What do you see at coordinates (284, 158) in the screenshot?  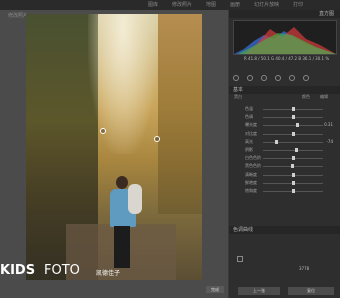 I see `slider-row: 白色色阶` at bounding box center [284, 158].